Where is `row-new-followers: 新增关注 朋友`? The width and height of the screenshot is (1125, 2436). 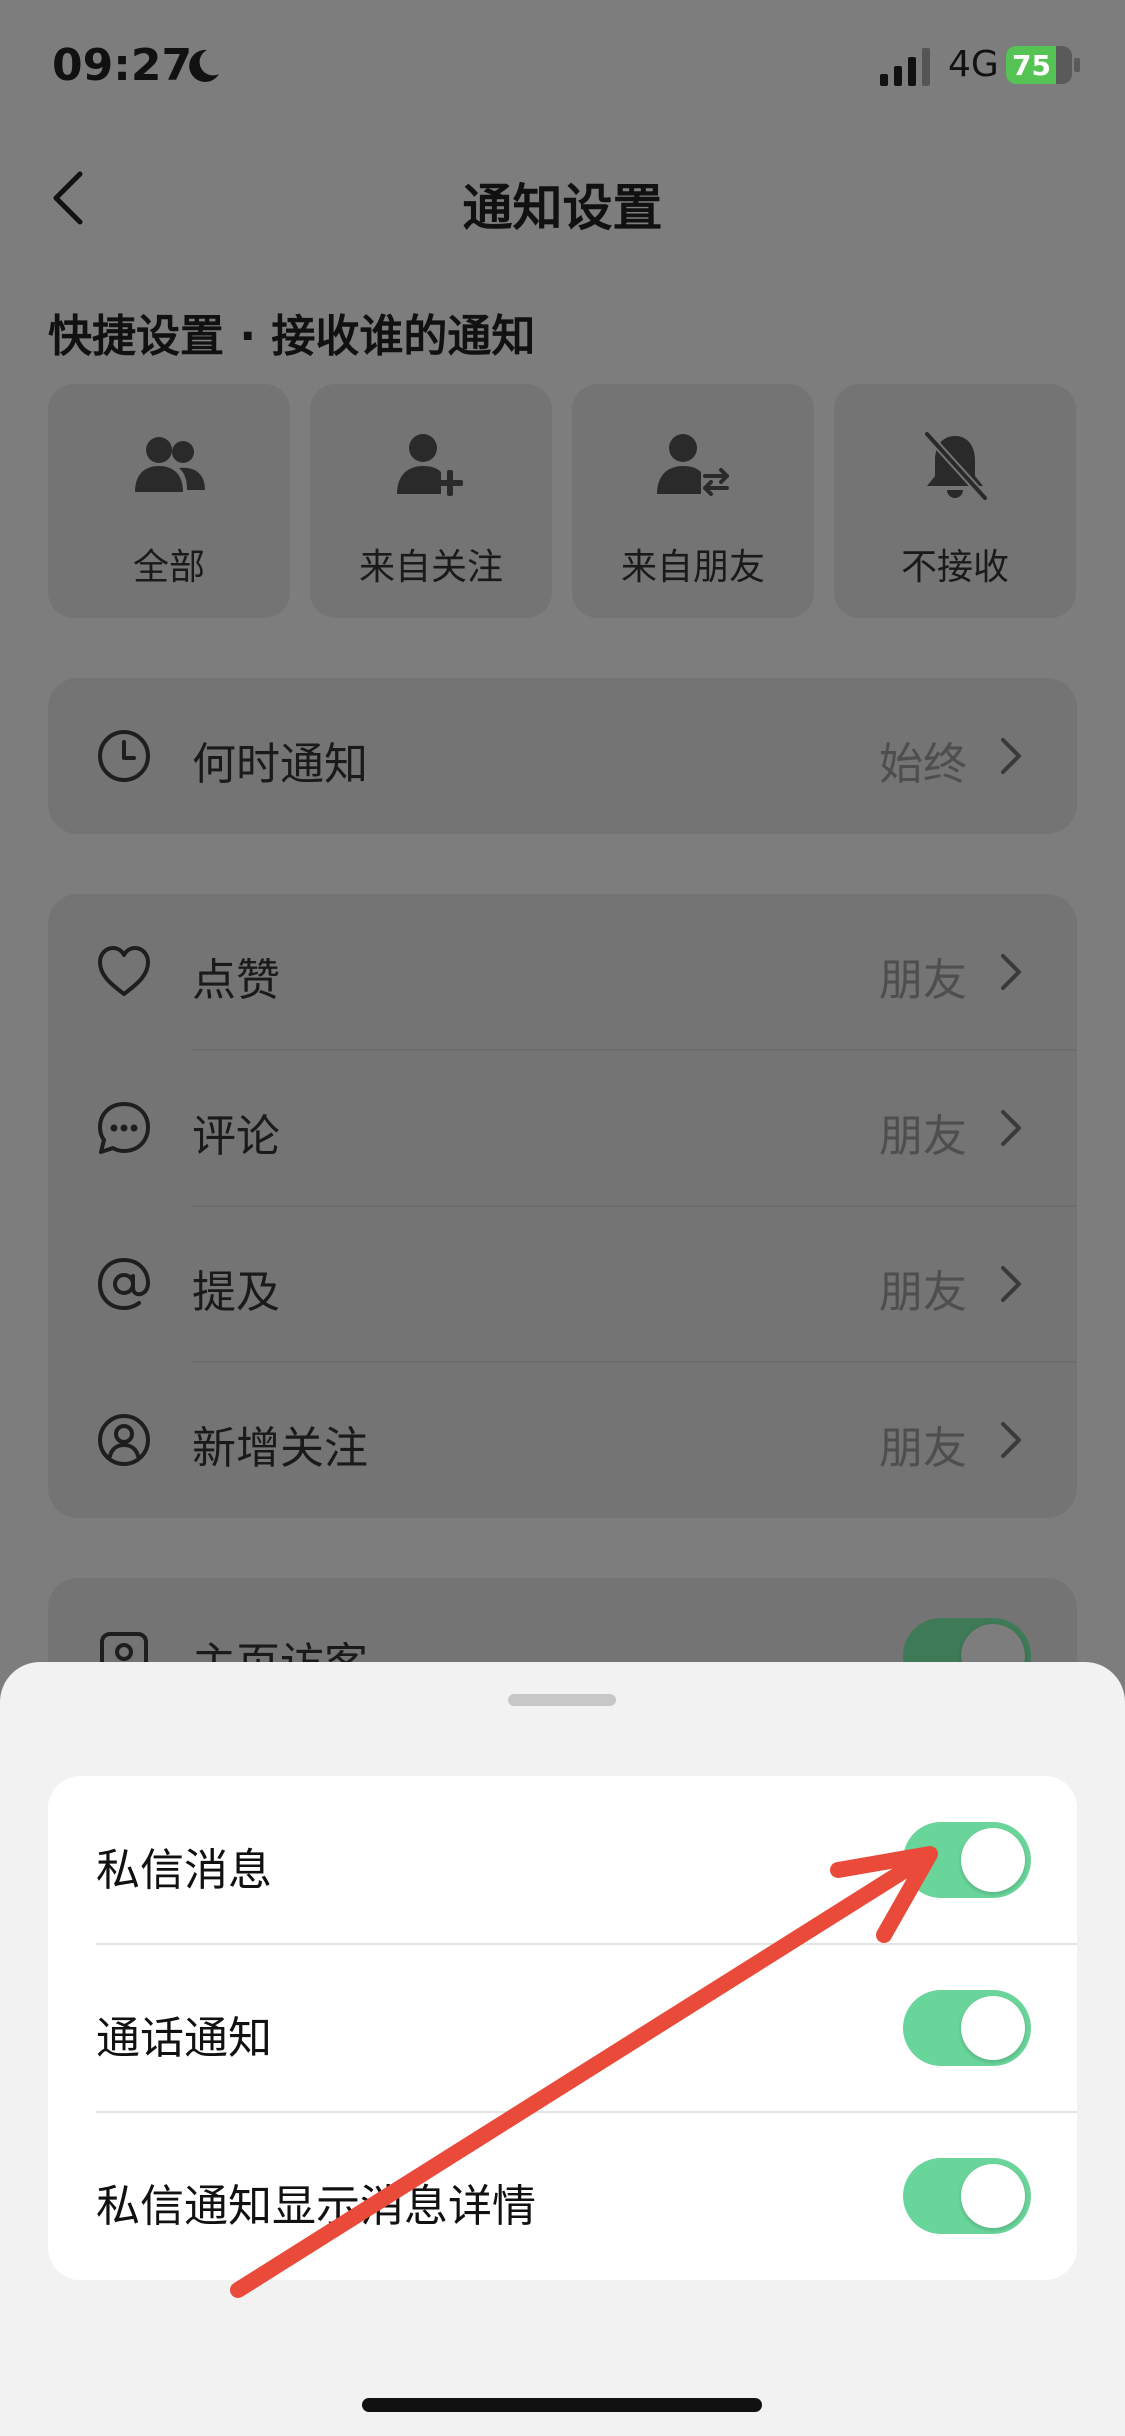
row-new-followers: 新增关注 朋友 is located at coordinates (562, 1440).